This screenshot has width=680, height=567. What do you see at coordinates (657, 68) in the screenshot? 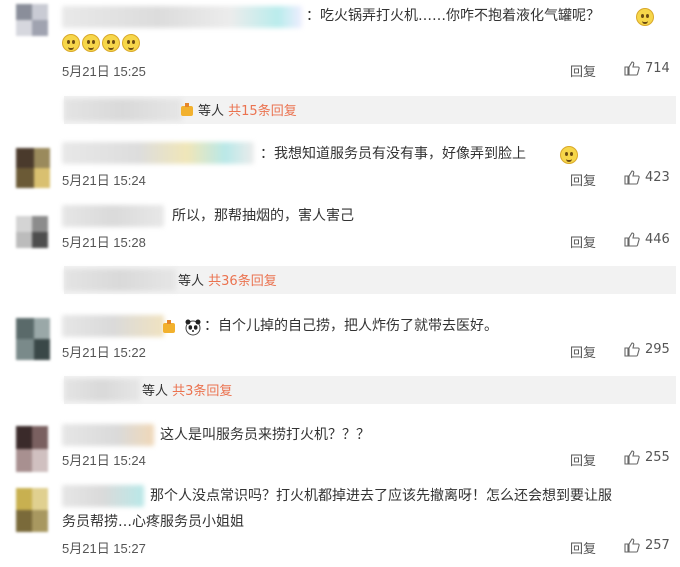
I see `like-count: 714` at bounding box center [657, 68].